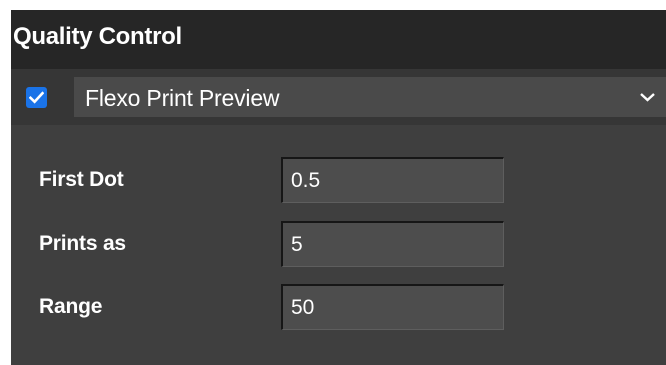 The width and height of the screenshot is (666, 365). What do you see at coordinates (370, 97) in the screenshot?
I see `preview-mode-dropdown: Flexo Print Preview` at bounding box center [370, 97].